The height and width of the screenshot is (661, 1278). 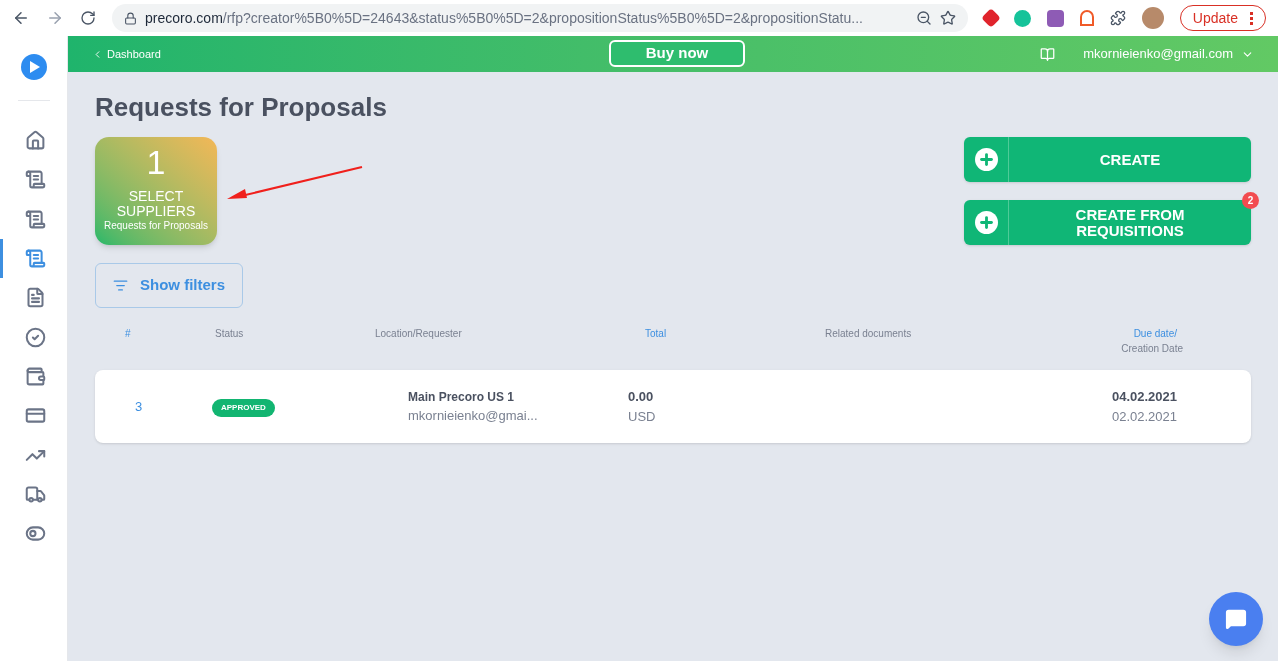 I want to click on location-text: Main Precoro US 1, so click(x=462, y=397).